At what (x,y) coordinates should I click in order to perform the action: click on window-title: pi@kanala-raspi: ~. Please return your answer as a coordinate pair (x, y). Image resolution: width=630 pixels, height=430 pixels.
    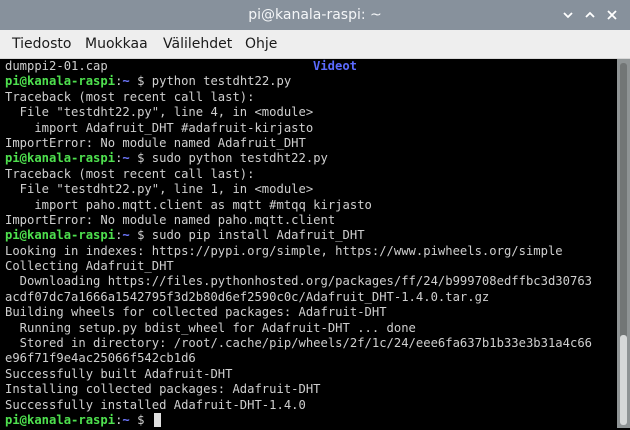
    Looking at the image, I should click on (315, 15).